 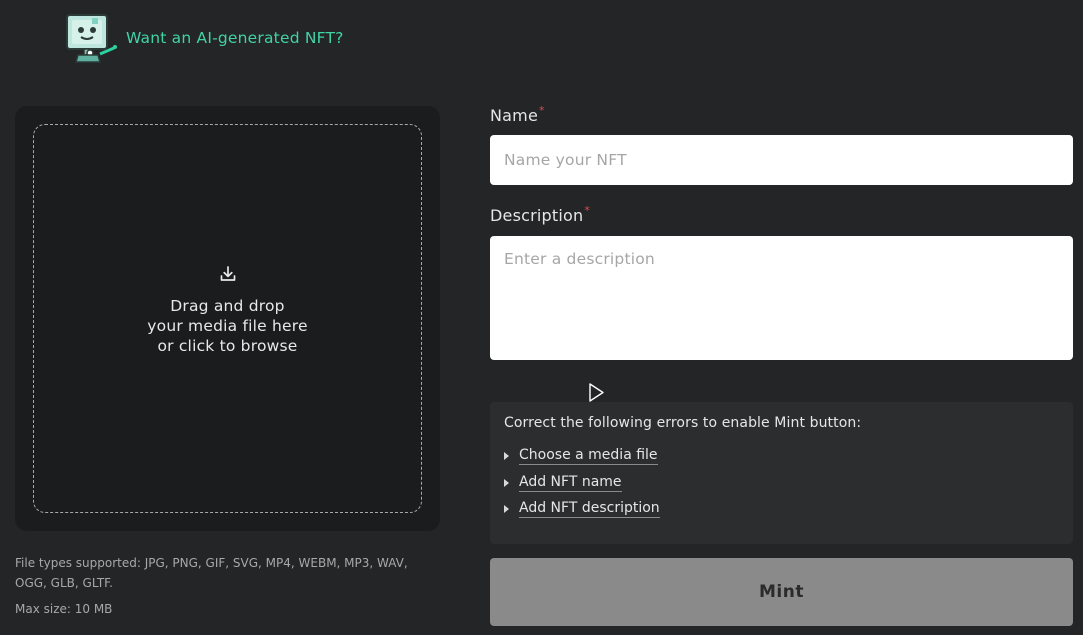 What do you see at coordinates (781, 298) in the screenshot?
I see `description-input` at bounding box center [781, 298].